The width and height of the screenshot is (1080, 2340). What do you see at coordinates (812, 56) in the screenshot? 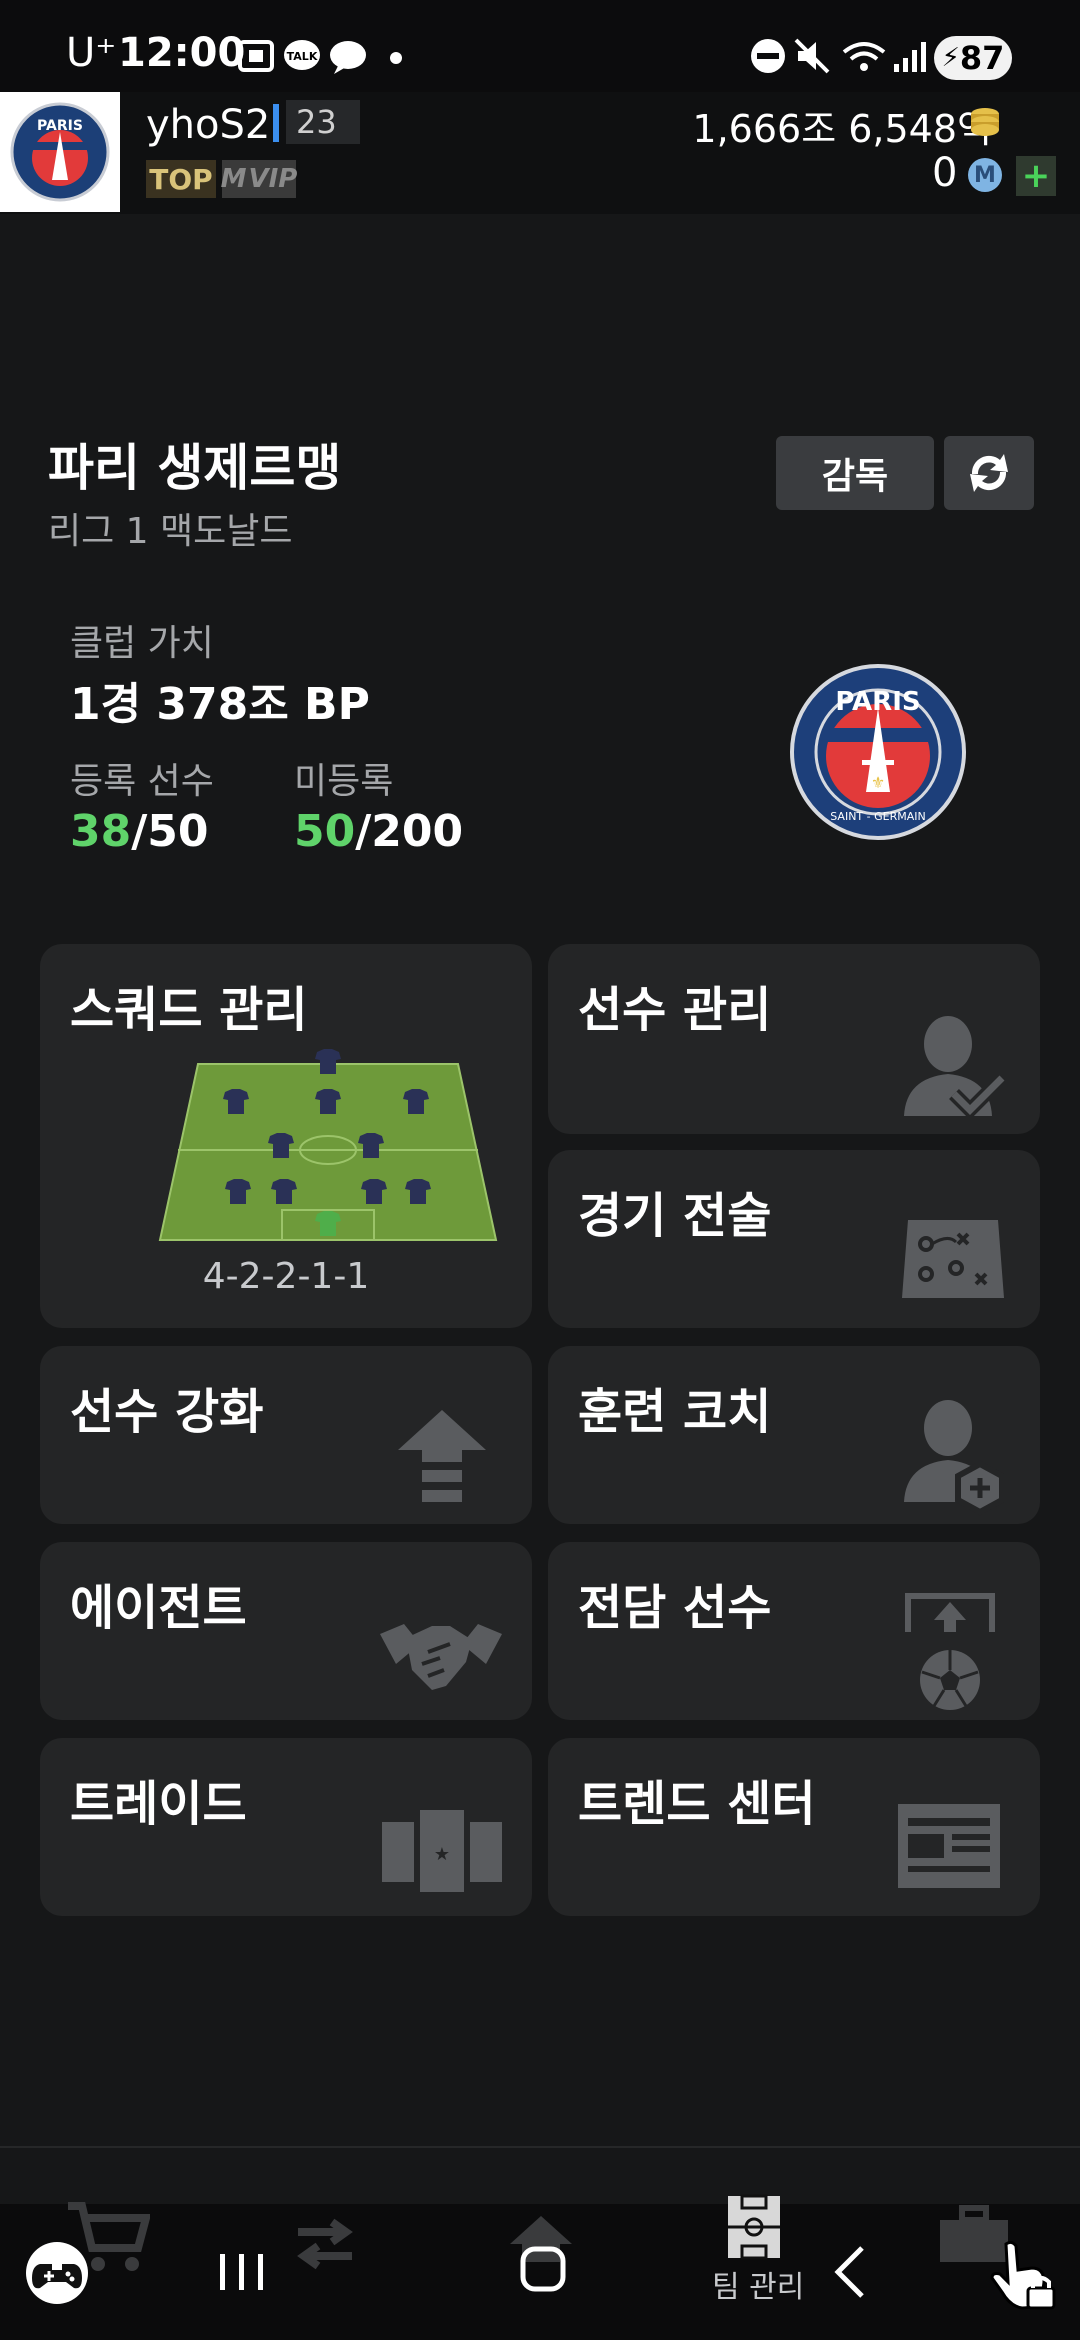
I see `mute-icon` at bounding box center [812, 56].